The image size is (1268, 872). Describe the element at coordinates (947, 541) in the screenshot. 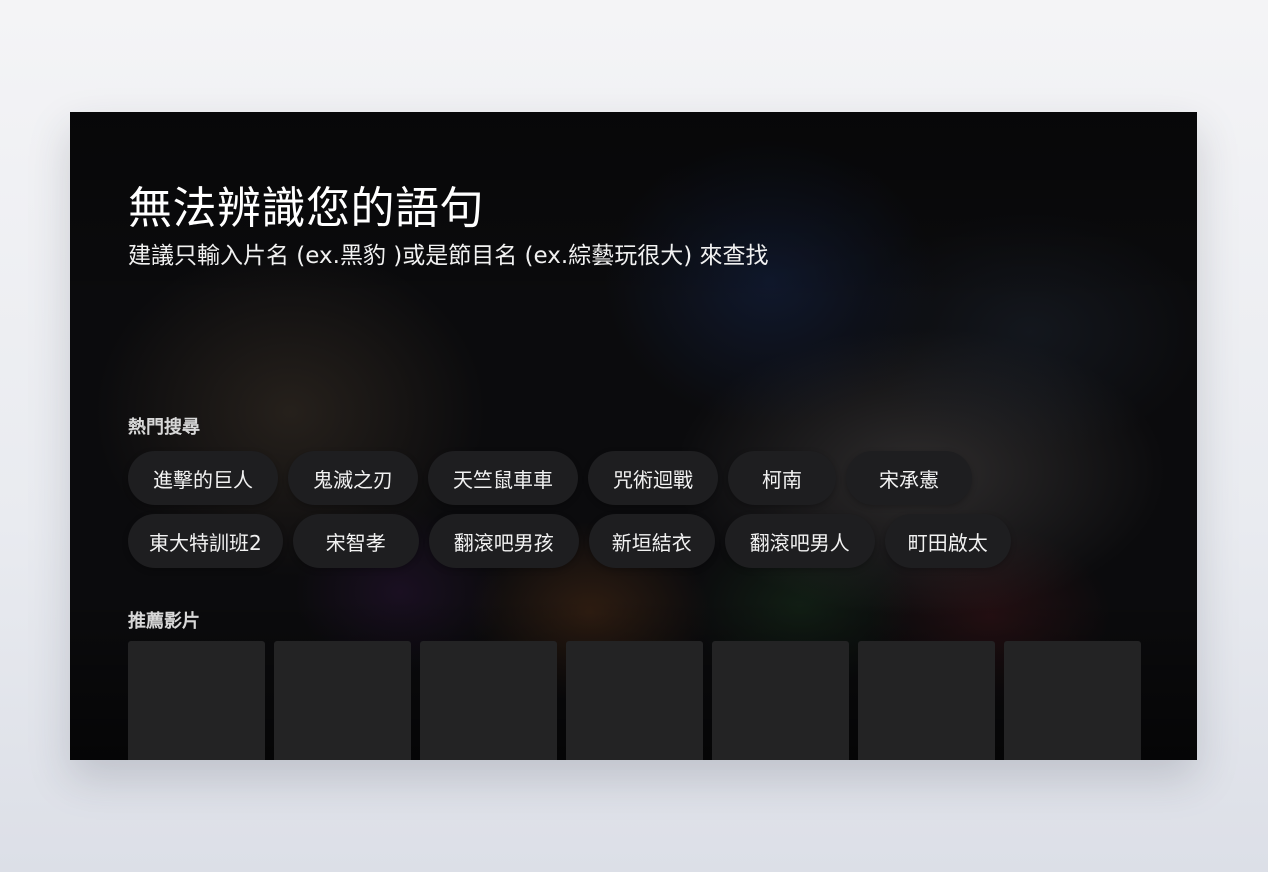

I see `hot-search-chip: 町田啟太` at that location.